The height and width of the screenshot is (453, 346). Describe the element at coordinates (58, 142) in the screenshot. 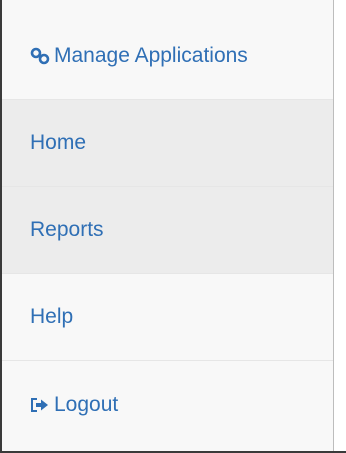

I see `nav-item-label: Home` at that location.